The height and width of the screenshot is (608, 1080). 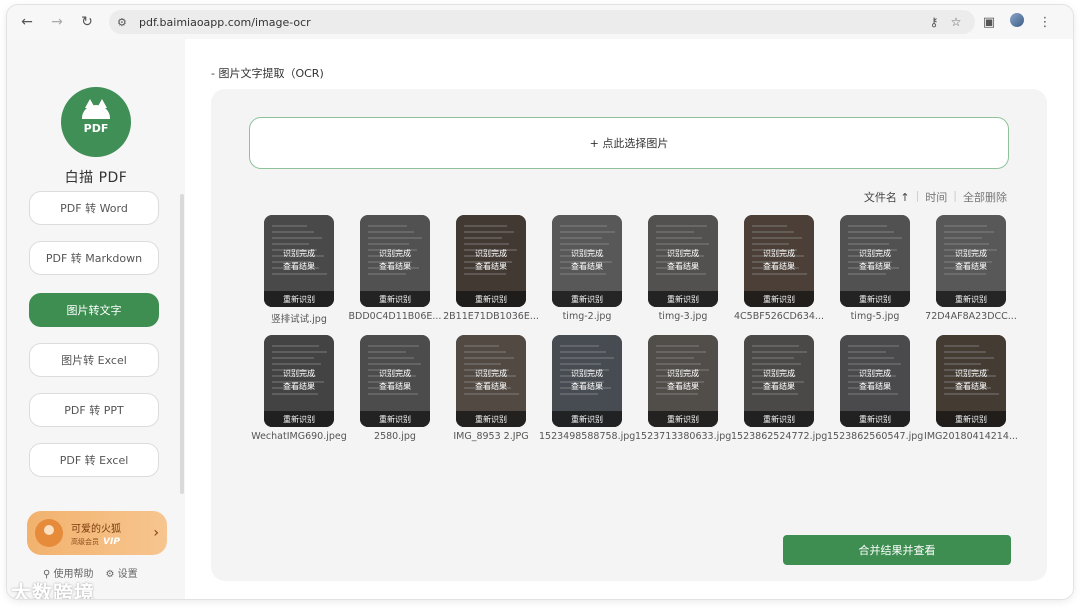 I want to click on file-name: 1523713380633.jpg, so click(x=683, y=436).